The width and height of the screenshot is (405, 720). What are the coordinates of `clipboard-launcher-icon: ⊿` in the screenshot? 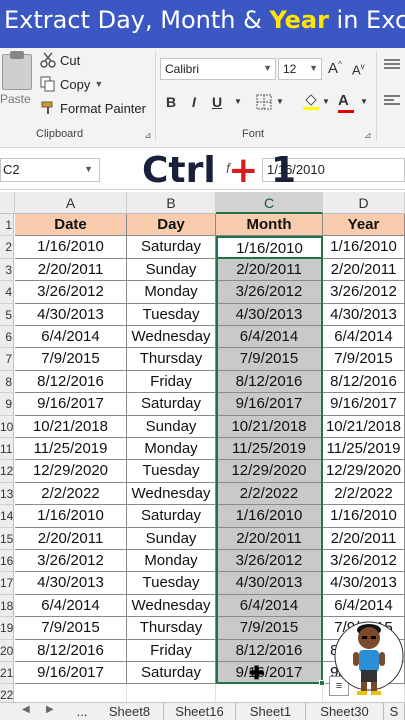 It's located at (148, 135).